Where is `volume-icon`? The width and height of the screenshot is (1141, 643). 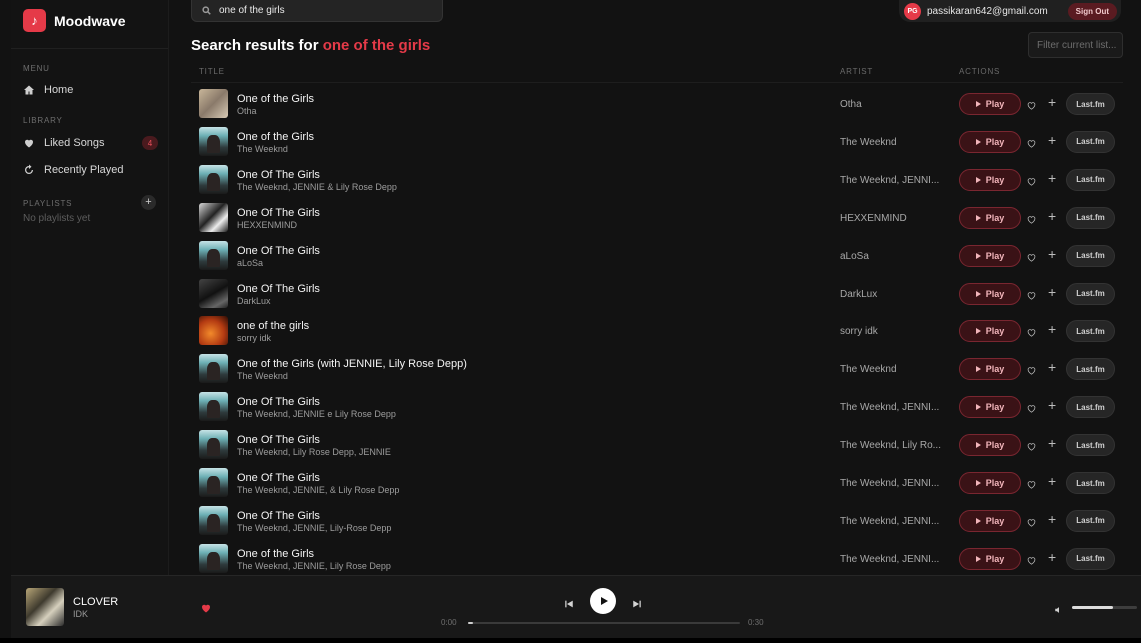
volume-icon is located at coordinates (1059, 611).